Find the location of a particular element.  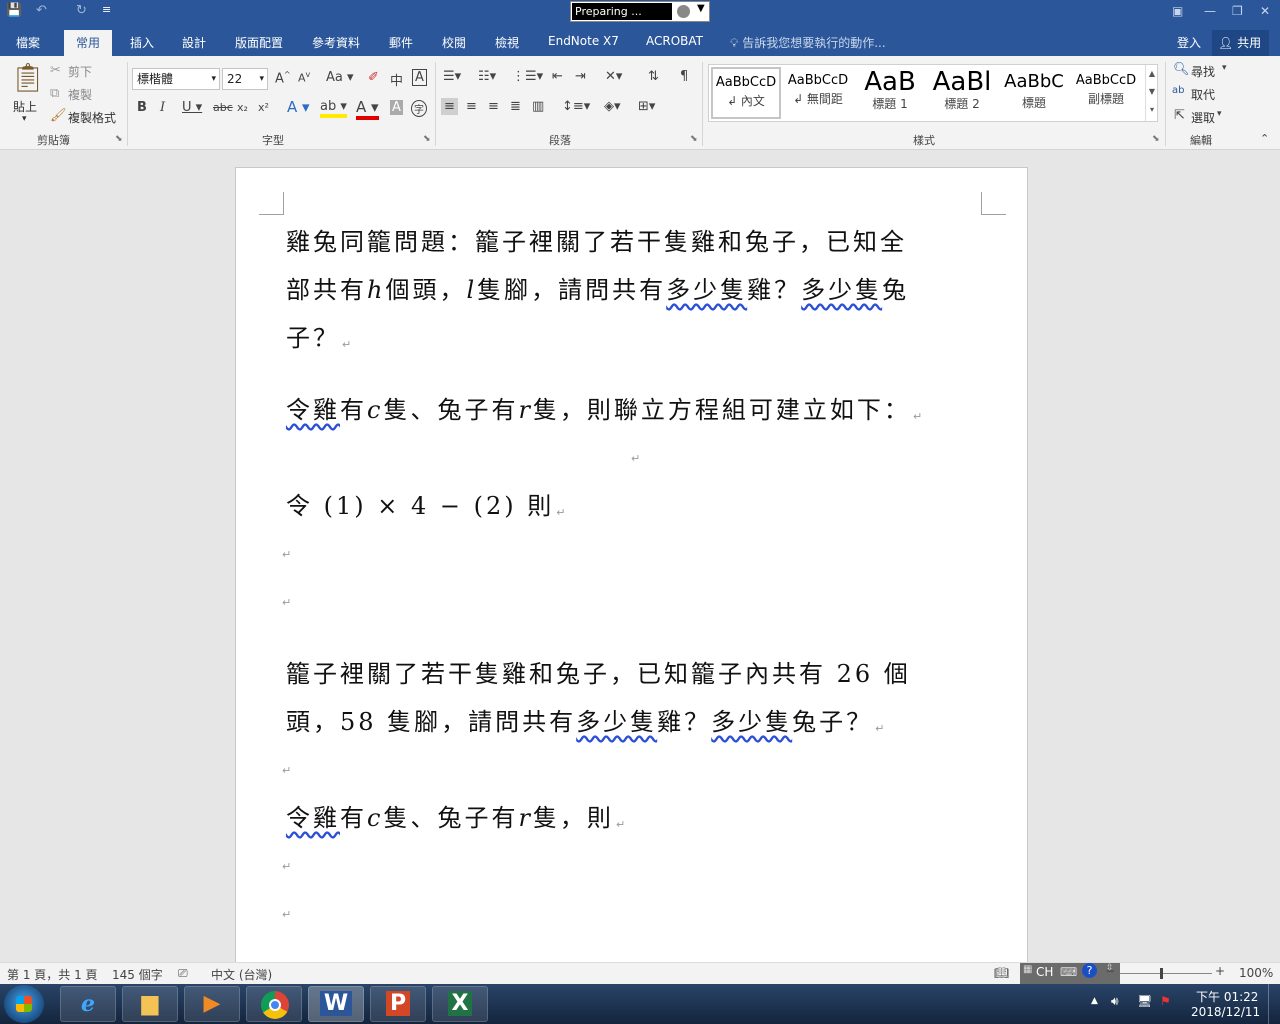

redo-icon: ↻ is located at coordinates (81, 10).